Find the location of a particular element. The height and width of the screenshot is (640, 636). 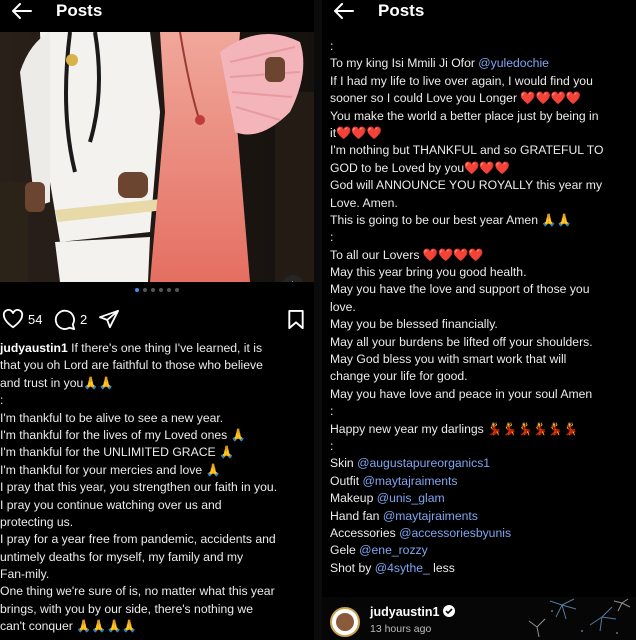

next-post-header: judyaustin1 13 hours ago is located at coordinates (479, 618).